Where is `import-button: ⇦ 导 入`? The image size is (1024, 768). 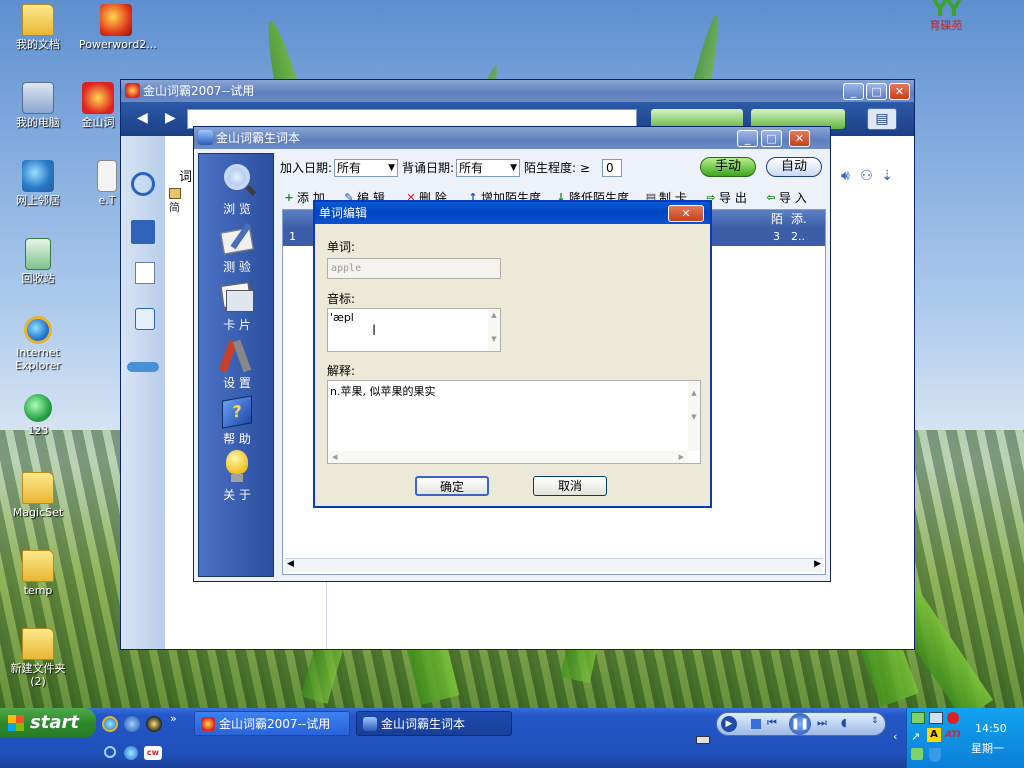 import-button: ⇦ 导 入 is located at coordinates (785, 198).